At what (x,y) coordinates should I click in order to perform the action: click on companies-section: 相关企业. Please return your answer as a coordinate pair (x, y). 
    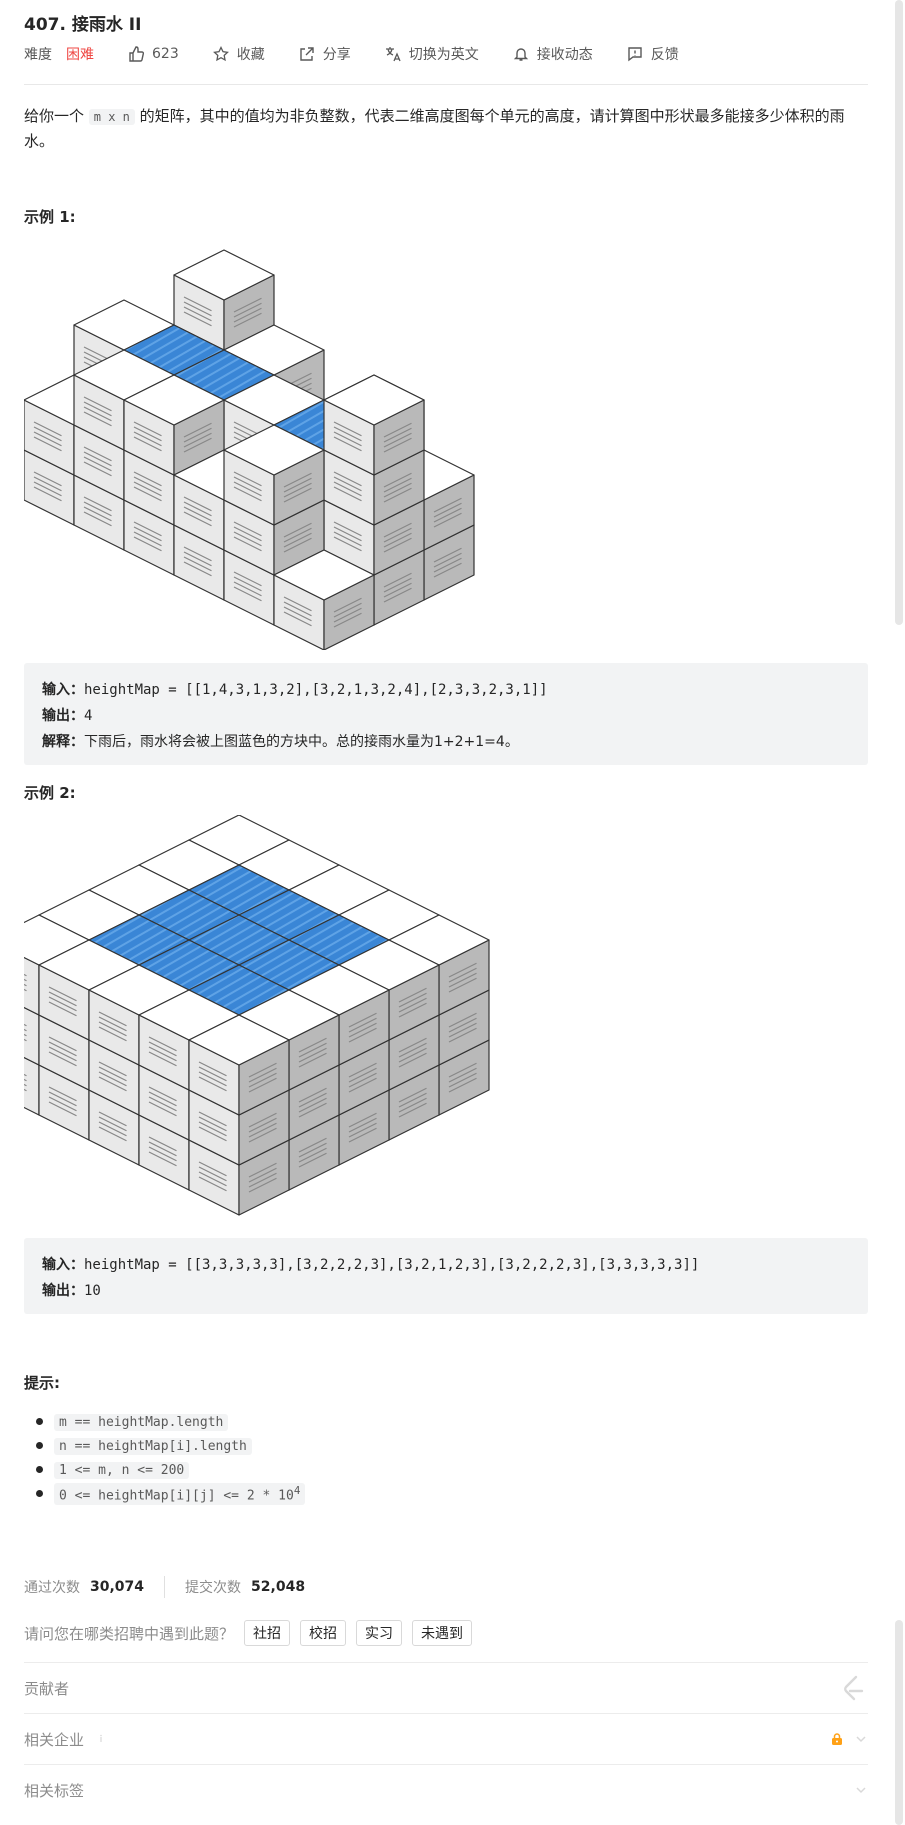
    Looking at the image, I should click on (446, 1738).